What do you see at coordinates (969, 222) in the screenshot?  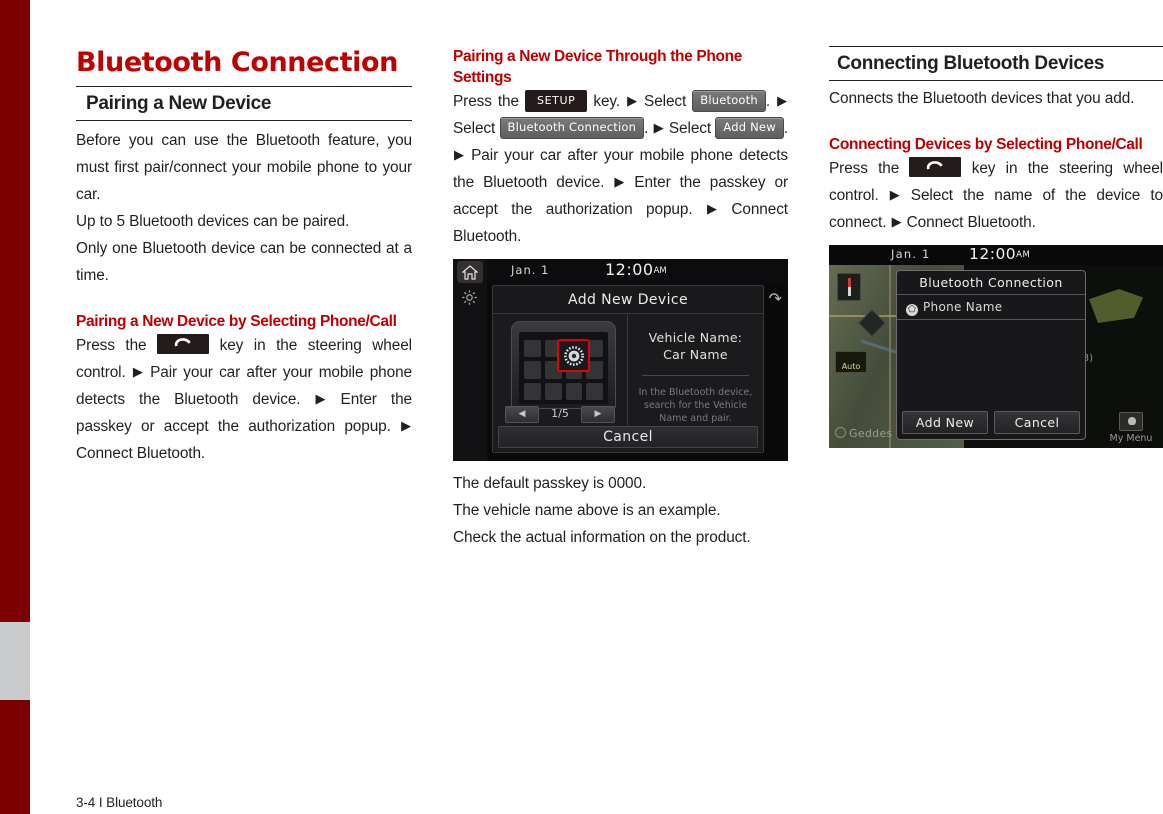 I see `step-text-4: Connect Bluetooth.` at bounding box center [969, 222].